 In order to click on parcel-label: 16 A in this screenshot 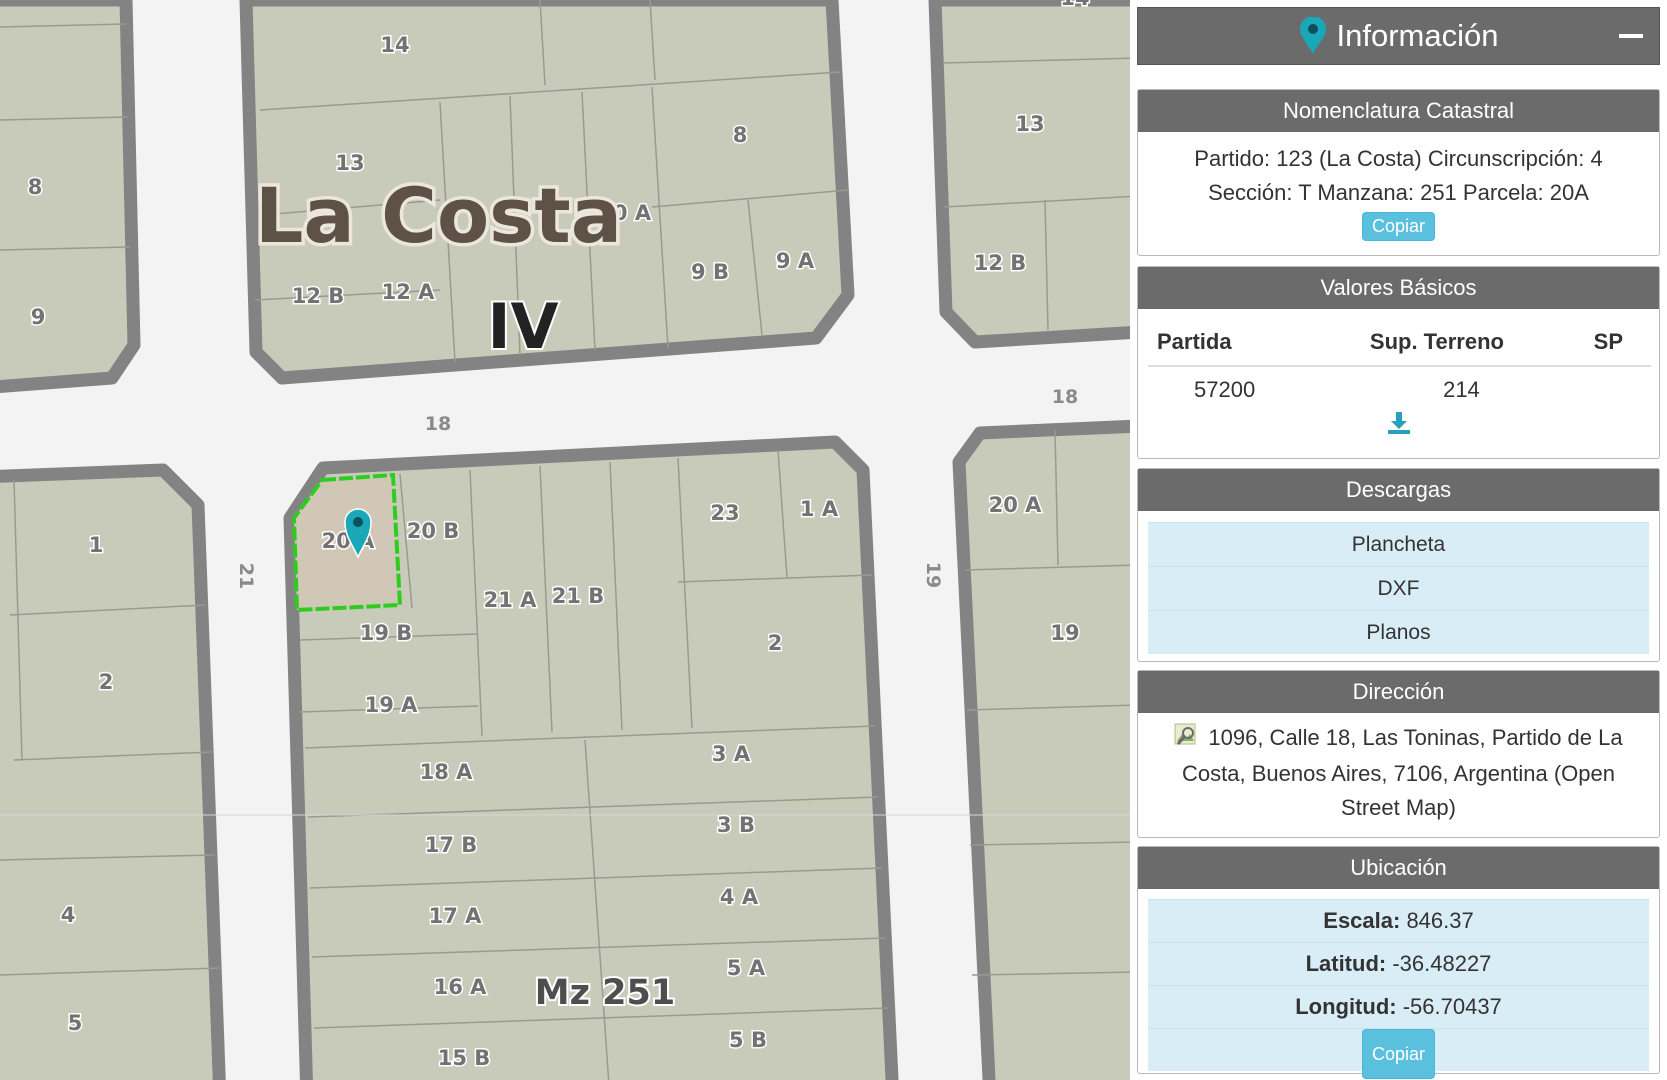, I will do `click(461, 987)`.